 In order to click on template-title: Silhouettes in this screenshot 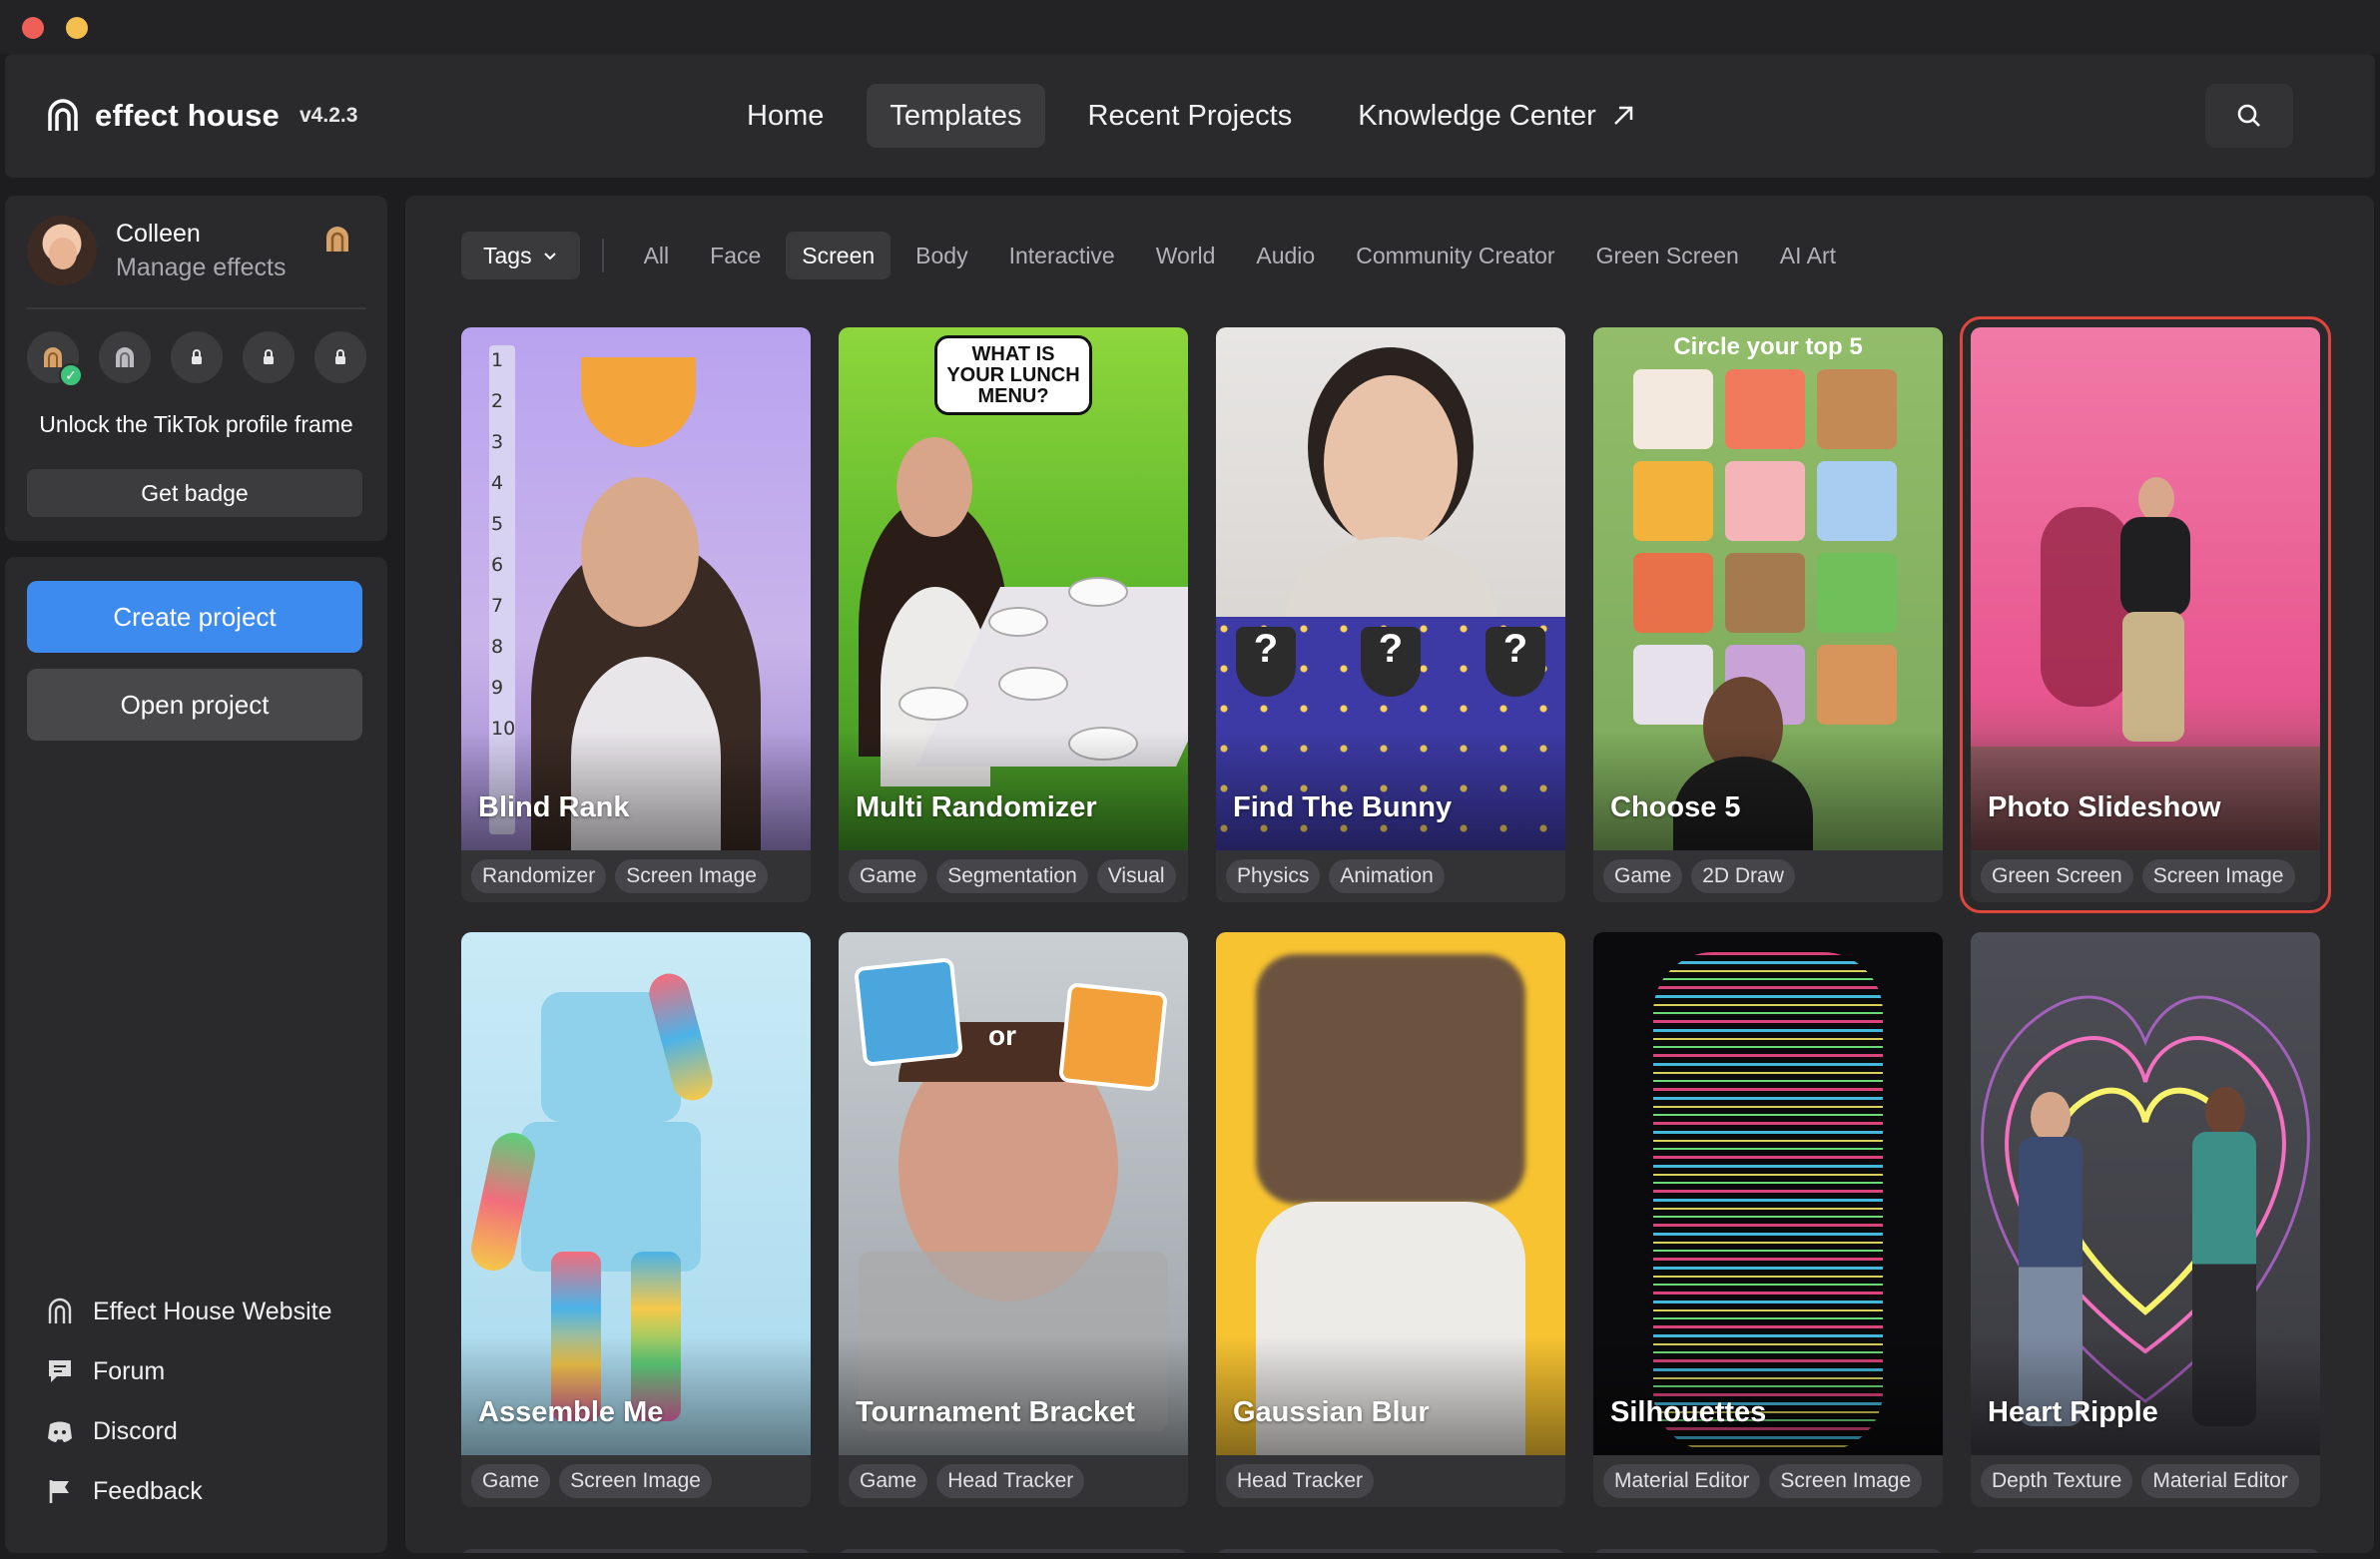, I will do `click(1688, 1412)`.